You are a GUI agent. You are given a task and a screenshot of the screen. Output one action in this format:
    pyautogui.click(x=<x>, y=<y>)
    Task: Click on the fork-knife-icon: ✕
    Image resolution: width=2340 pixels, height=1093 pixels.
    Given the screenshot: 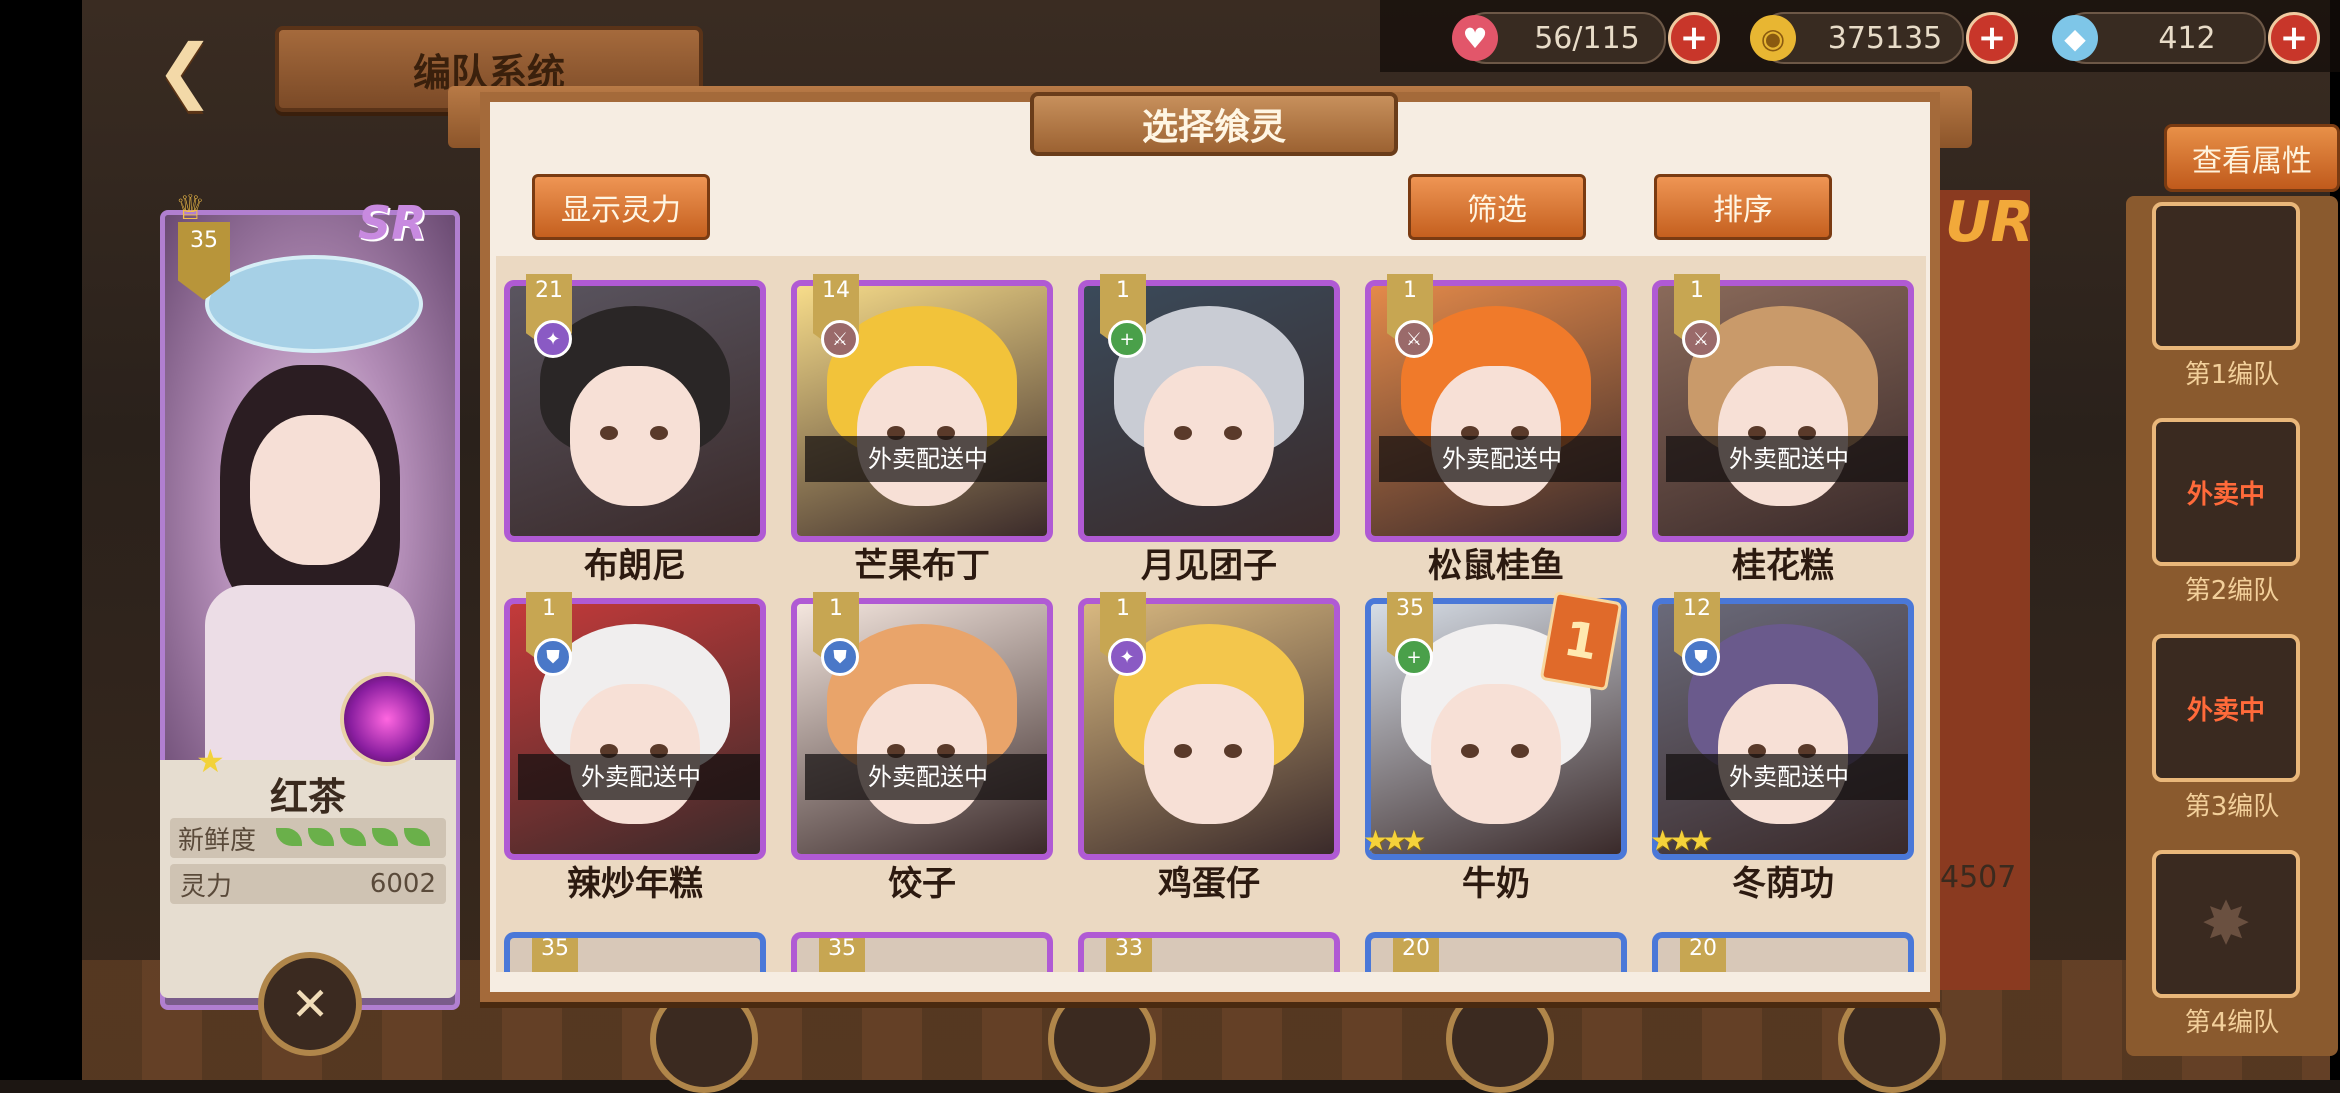 What is the action you would take?
    pyautogui.click(x=310, y=1004)
    